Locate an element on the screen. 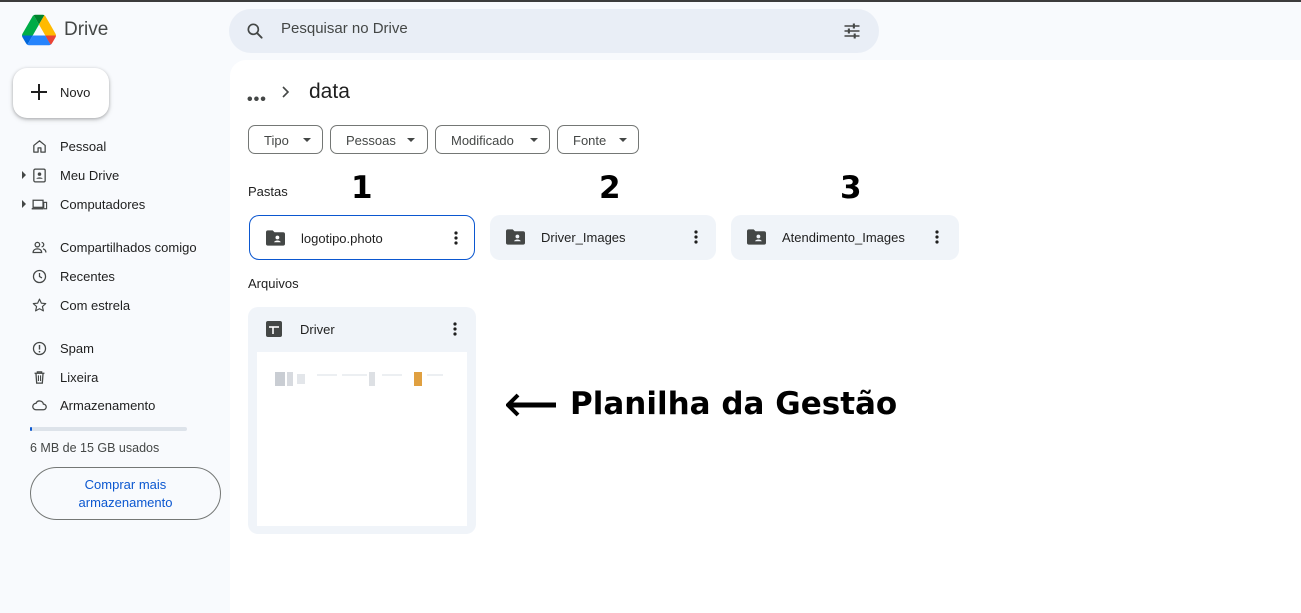 This screenshot has width=1301, height=613. app-header: Drive is located at coordinates (650, 32).